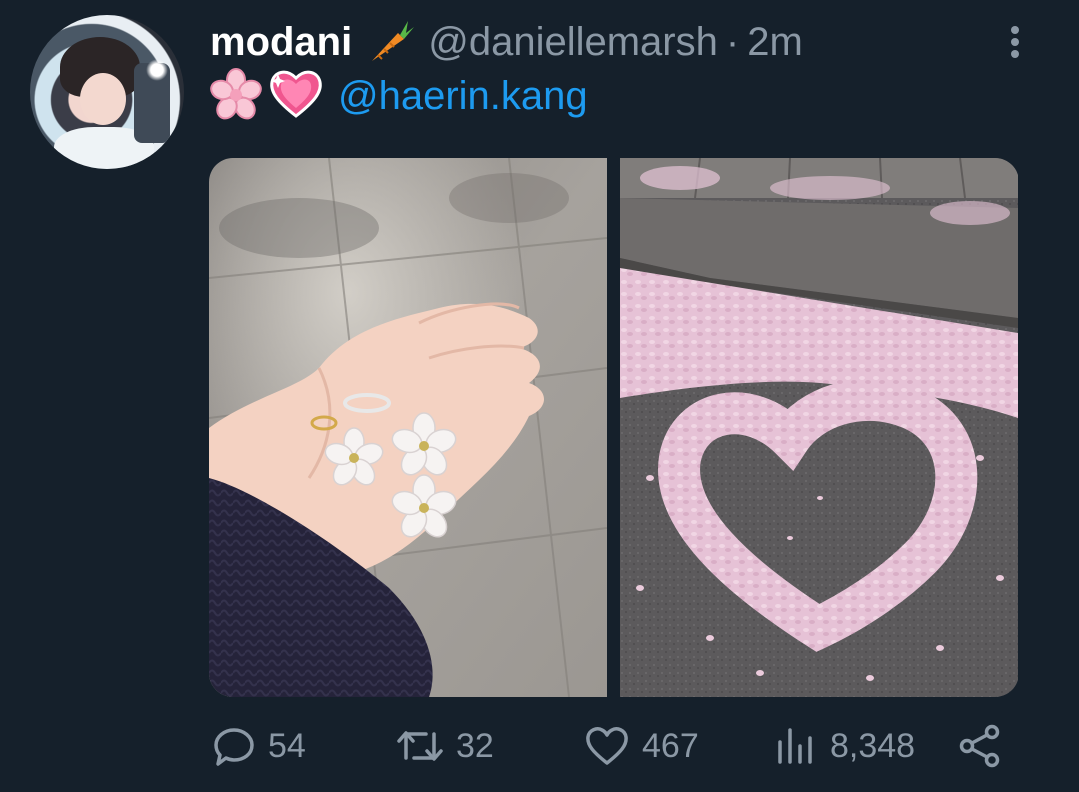 The image size is (1079, 792). I want to click on views-chart-icon, so click(795, 746).